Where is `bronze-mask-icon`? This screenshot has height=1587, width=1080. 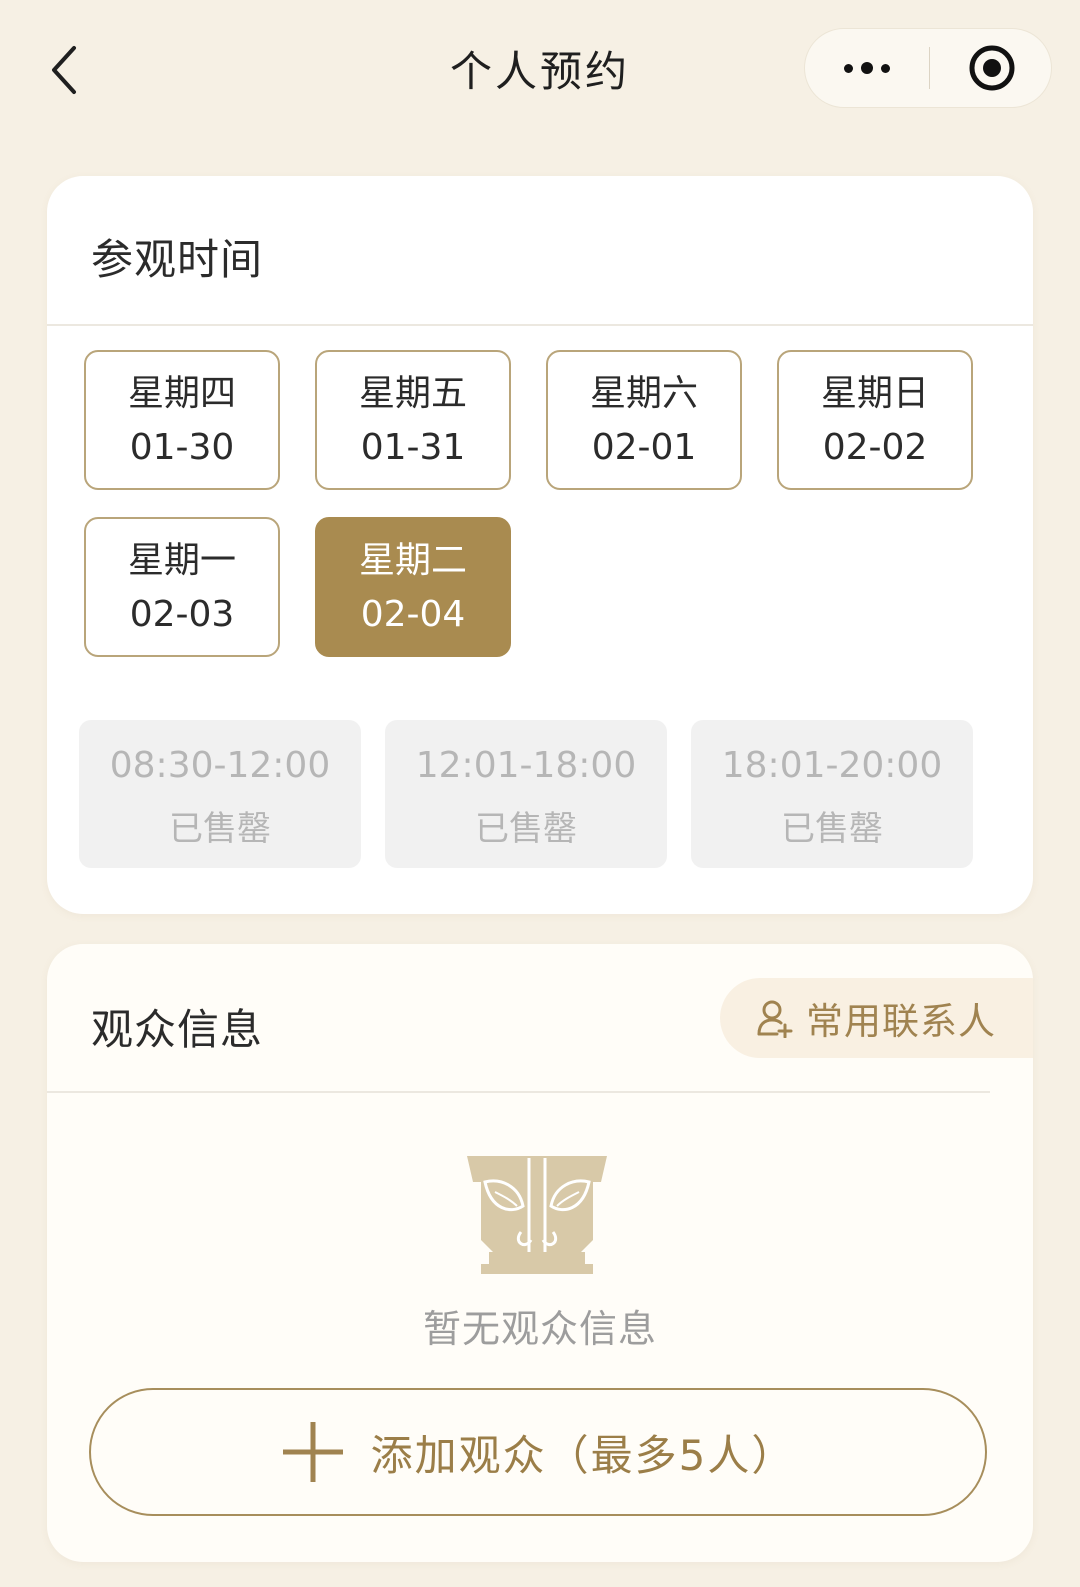 bronze-mask-icon is located at coordinates (537, 1215).